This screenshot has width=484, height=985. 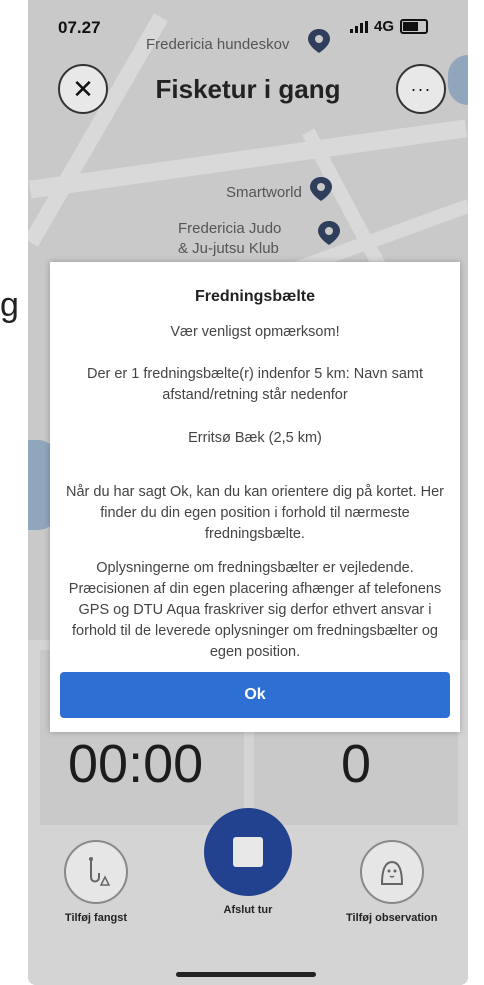 I want to click on map-label-smartworld: Smartworld, so click(x=264, y=192).